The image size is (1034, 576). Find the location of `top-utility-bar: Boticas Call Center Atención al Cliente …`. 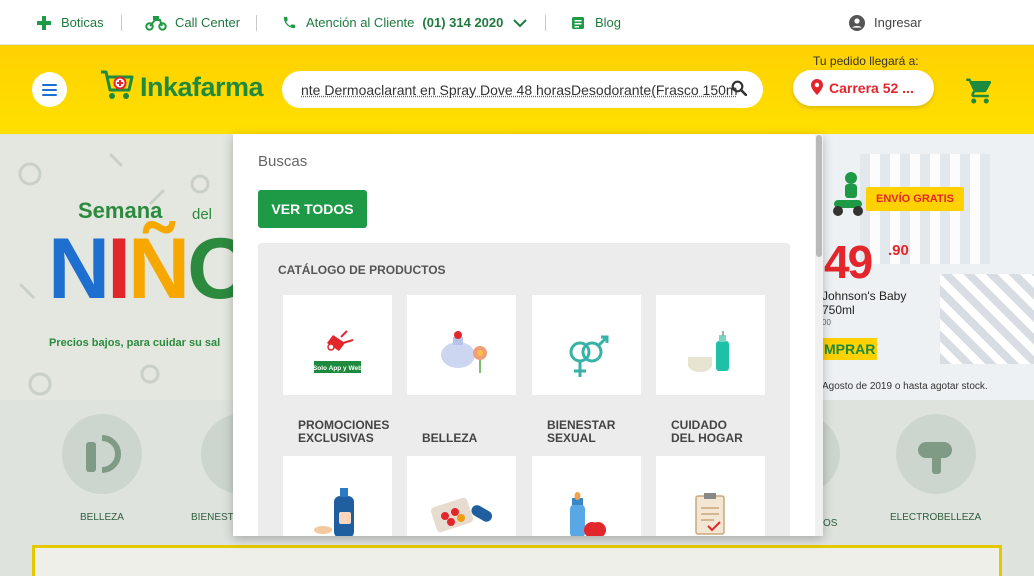

top-utility-bar: Boticas Call Center Atención al Cliente … is located at coordinates (517, 22).